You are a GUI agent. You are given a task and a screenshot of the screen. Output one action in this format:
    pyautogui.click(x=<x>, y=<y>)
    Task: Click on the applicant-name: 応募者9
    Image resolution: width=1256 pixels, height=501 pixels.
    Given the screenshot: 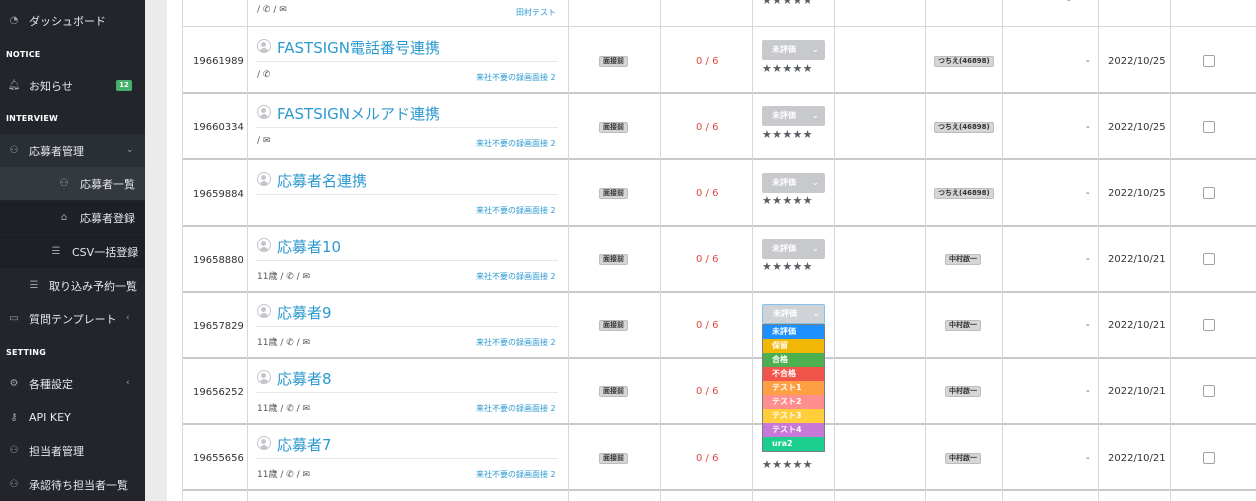 What is the action you would take?
    pyautogui.click(x=304, y=312)
    